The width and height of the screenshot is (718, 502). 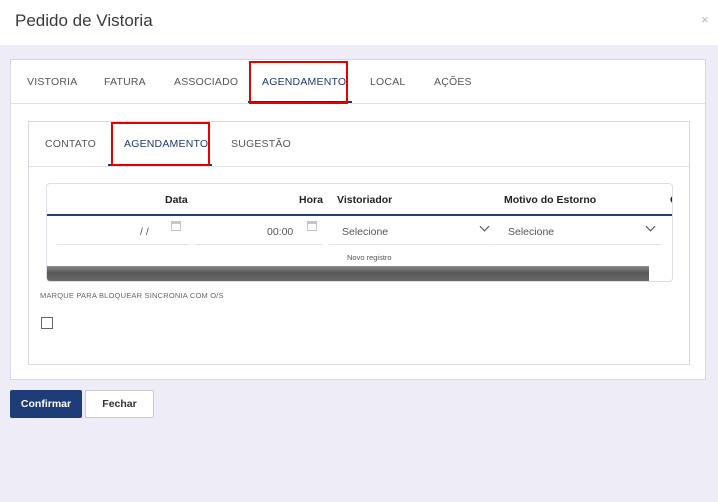 What do you see at coordinates (531, 232) in the screenshot?
I see `motivo-select: Selecione` at bounding box center [531, 232].